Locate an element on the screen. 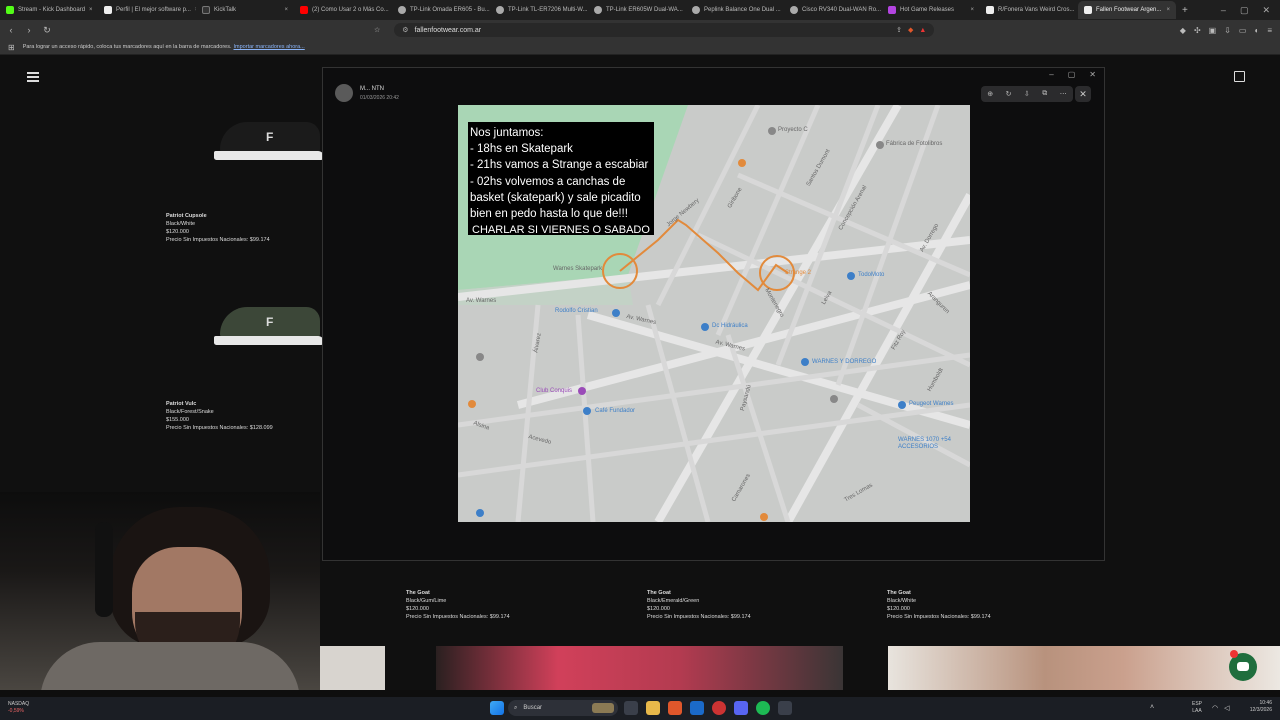  profile-icon: ◐ is located at coordinates (1256, 30).